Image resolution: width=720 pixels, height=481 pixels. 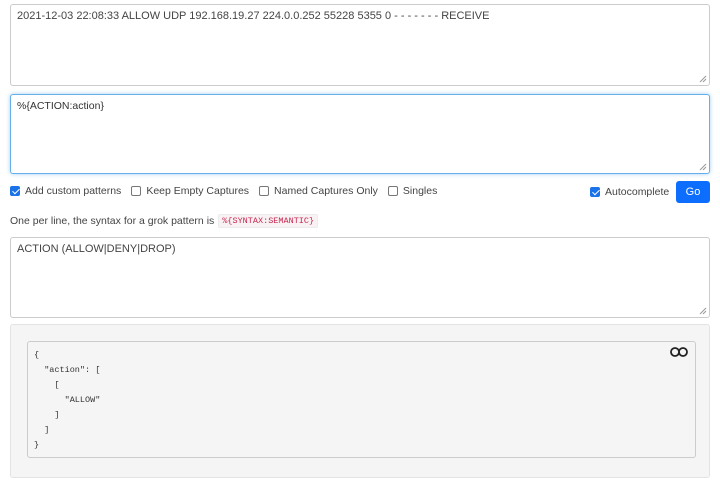 What do you see at coordinates (420, 191) in the screenshot?
I see `singles-label: Singles` at bounding box center [420, 191].